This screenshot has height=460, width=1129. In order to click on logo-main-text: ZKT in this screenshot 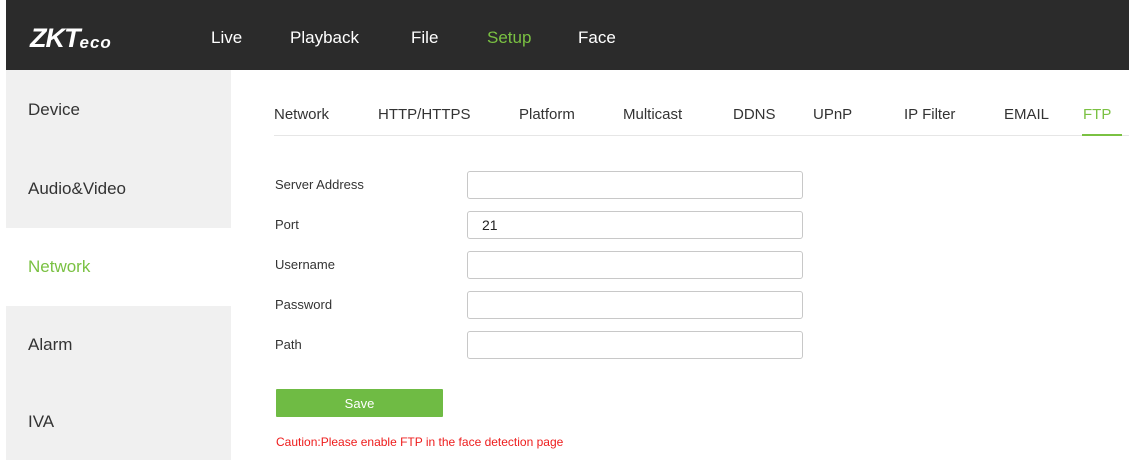, I will do `click(55, 38)`.